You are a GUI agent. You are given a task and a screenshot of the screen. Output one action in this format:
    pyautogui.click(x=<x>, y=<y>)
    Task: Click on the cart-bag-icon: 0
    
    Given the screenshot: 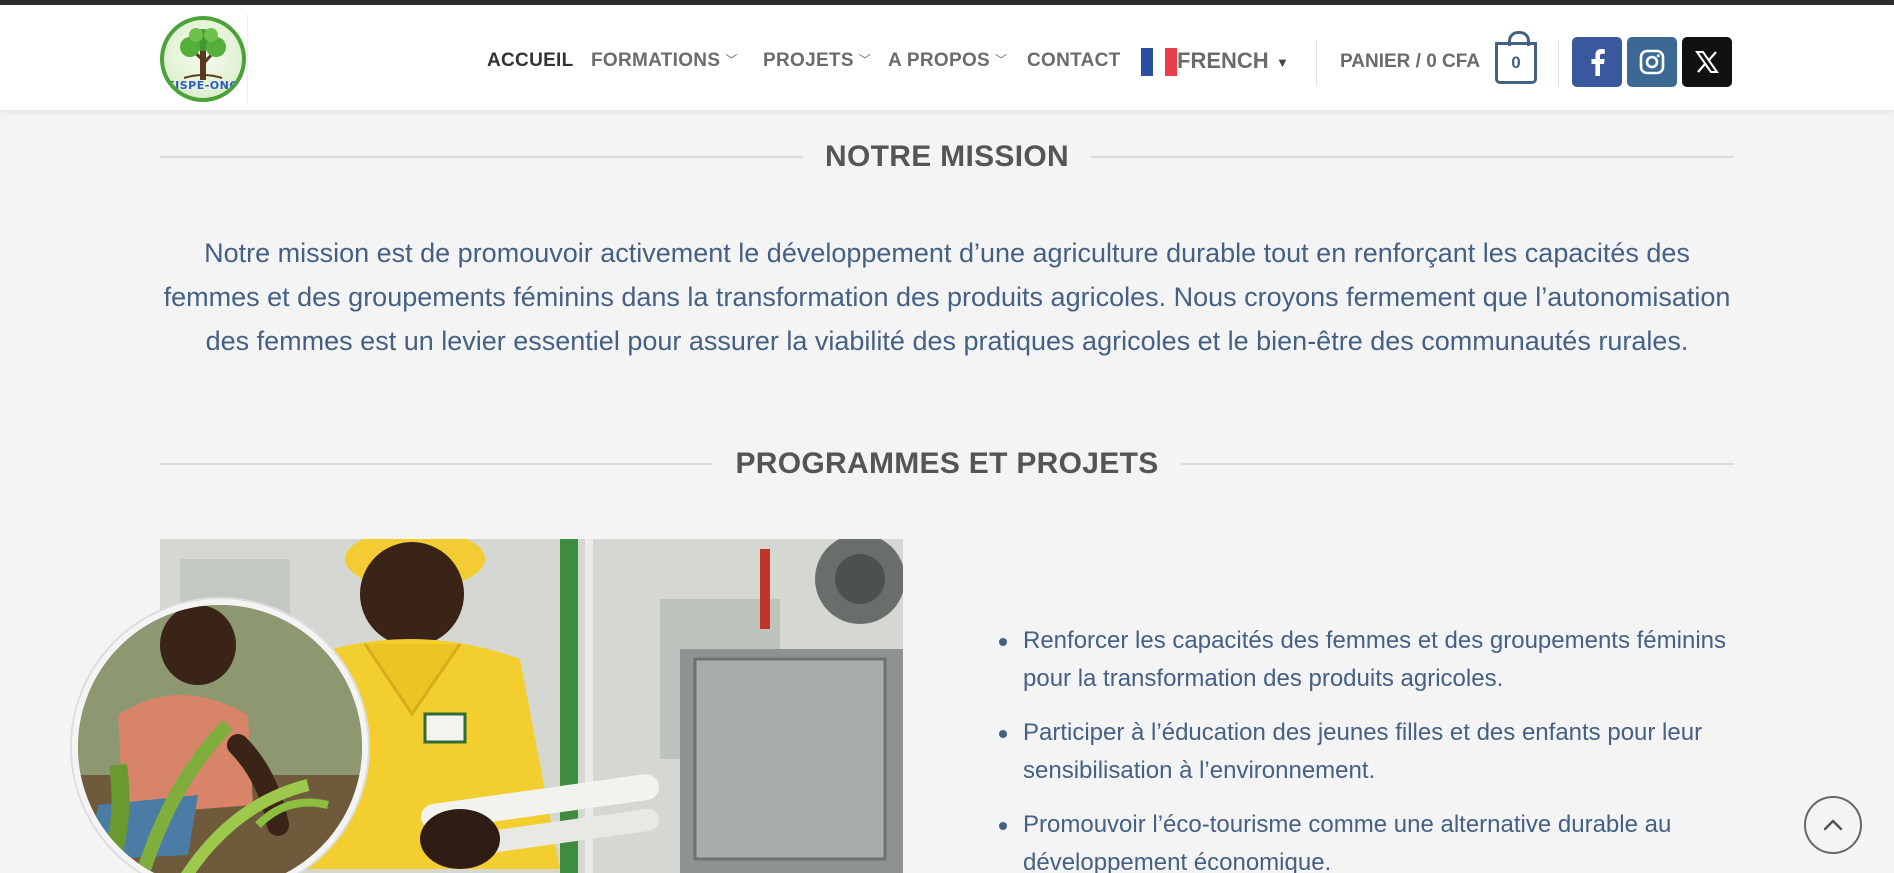 What is the action you would take?
    pyautogui.click(x=1516, y=57)
    